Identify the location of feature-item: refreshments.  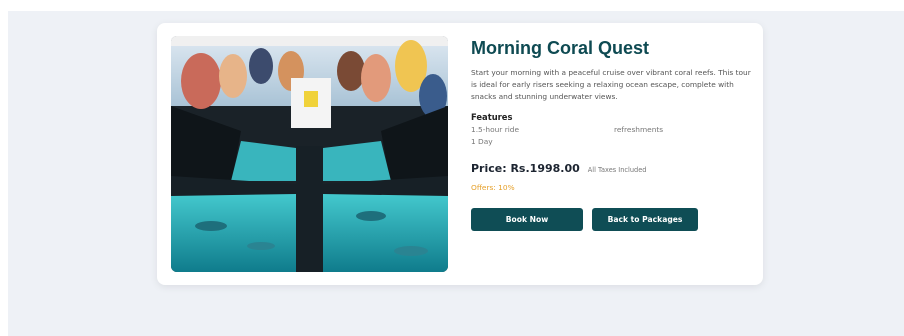
(639, 129).